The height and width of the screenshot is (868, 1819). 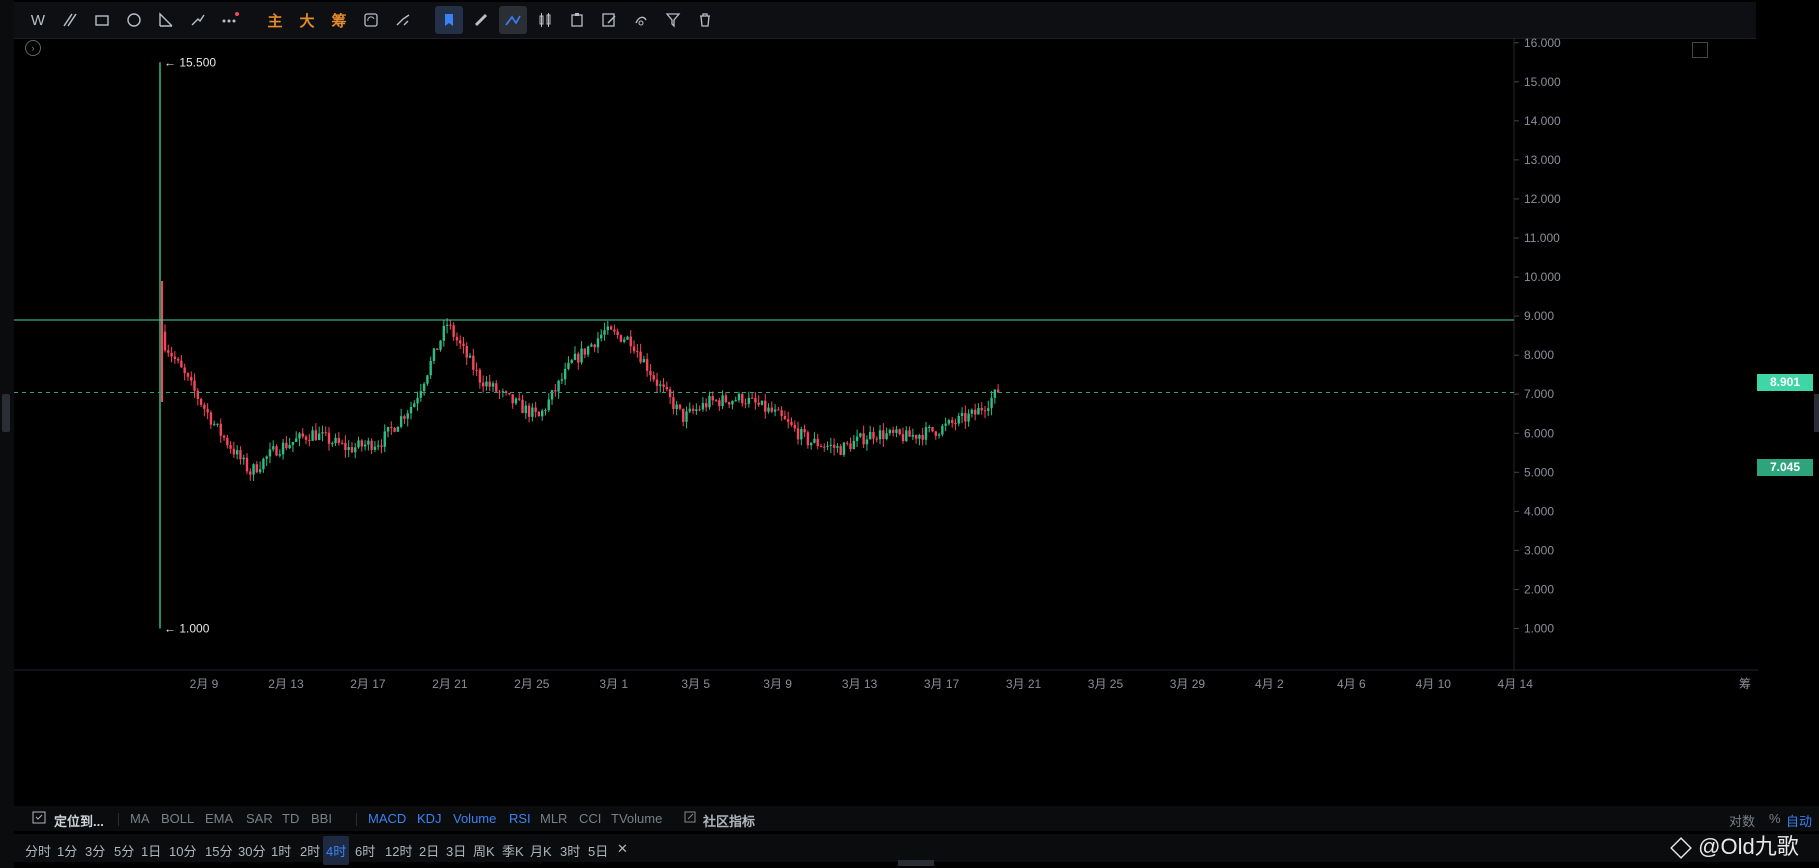 I want to click on indicator-tvolume: TVolume, so click(x=636, y=818).